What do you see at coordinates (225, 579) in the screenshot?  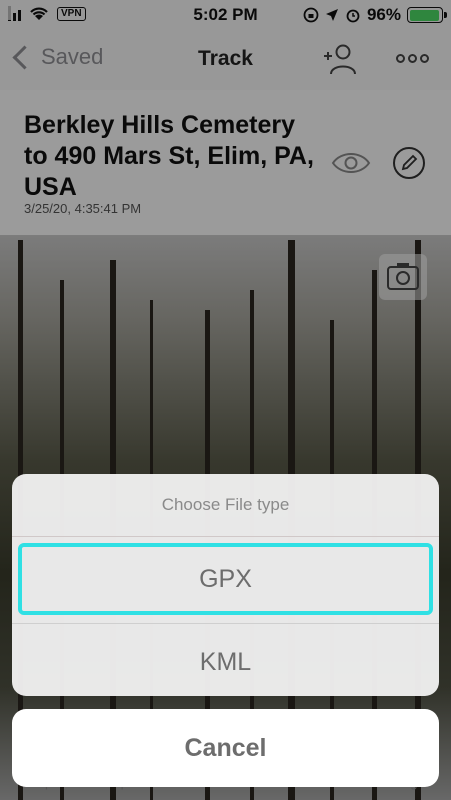 I see `gpx-option-button: GPX` at bounding box center [225, 579].